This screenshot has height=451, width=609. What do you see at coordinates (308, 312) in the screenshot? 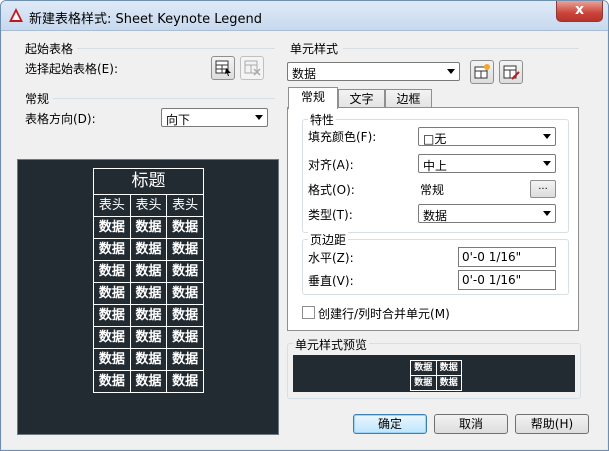
I see `merge-cells-checkbox` at bounding box center [308, 312].